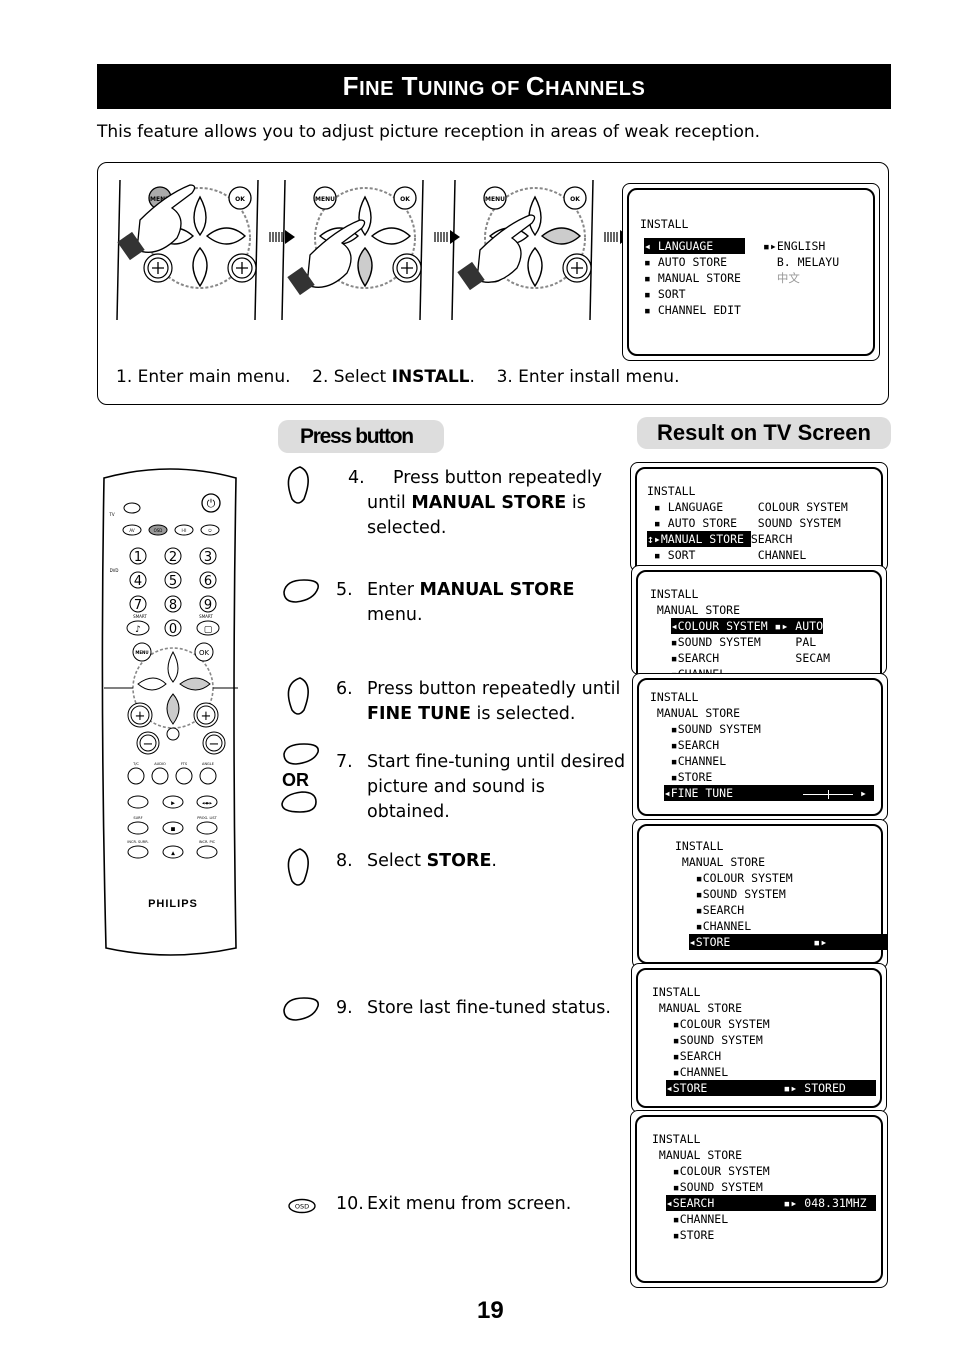 This screenshot has width=954, height=1355. Describe the element at coordinates (664, 224) in the screenshot. I see `install-title: INSTALL` at that location.